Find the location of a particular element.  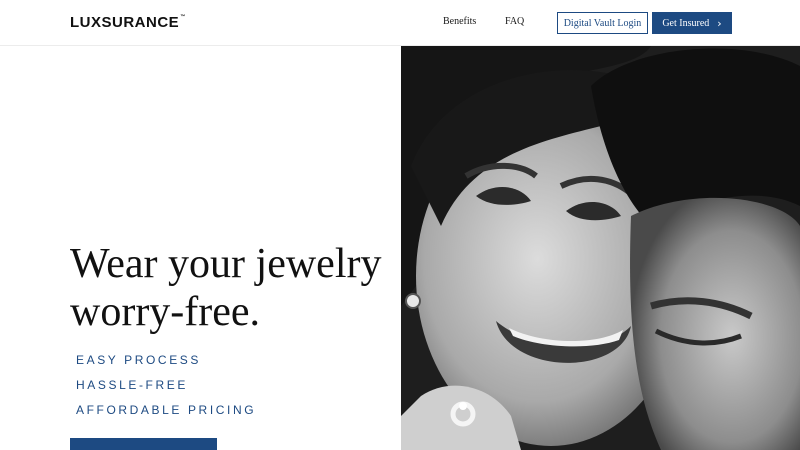

brand-logo: LUXSURANCE ™ is located at coordinates (128, 22).